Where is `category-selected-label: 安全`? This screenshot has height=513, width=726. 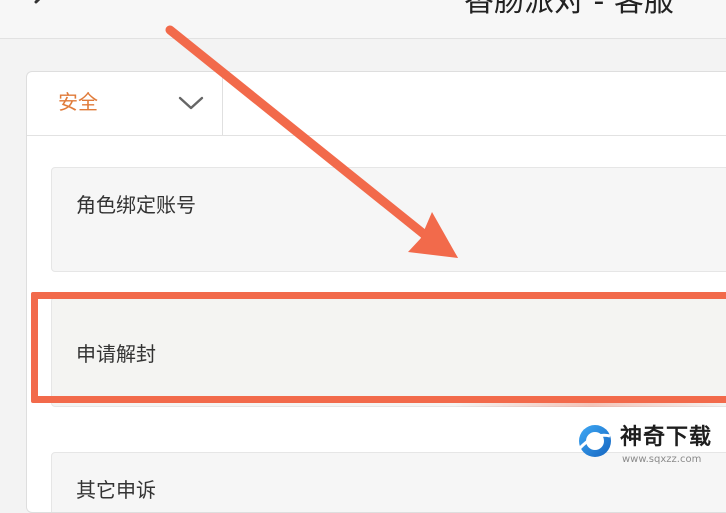 category-selected-label: 安全 is located at coordinates (78, 102).